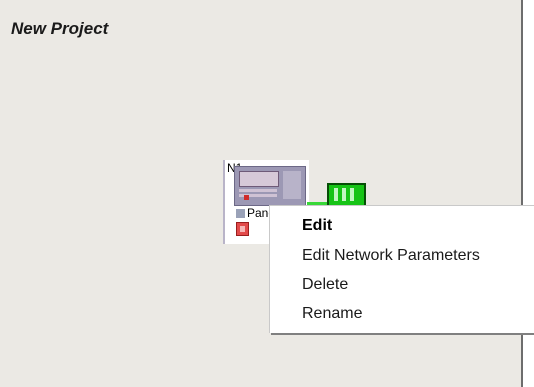 This screenshot has height=387, width=534. Describe the element at coordinates (418, 285) in the screenshot. I see `menu-item-delete: Delete` at that location.